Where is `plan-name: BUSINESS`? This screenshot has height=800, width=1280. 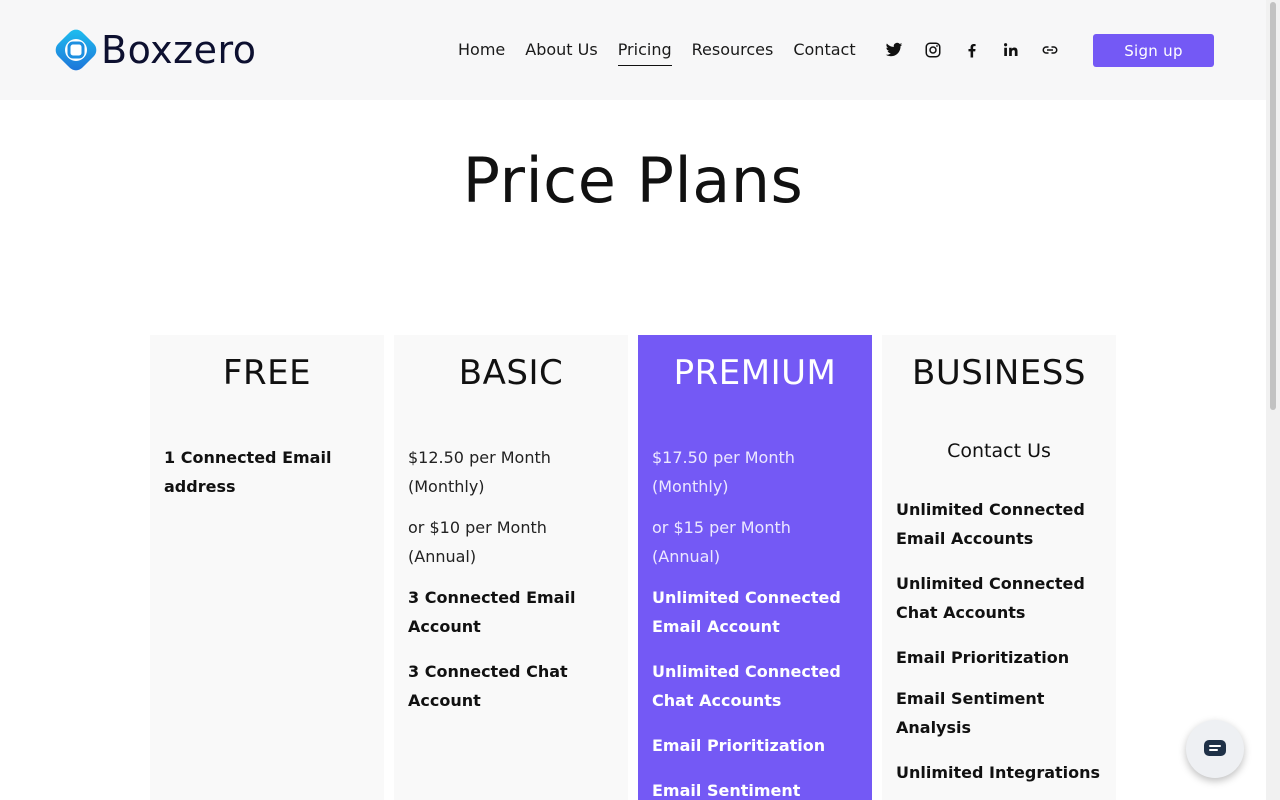 plan-name: BUSINESS is located at coordinates (999, 373).